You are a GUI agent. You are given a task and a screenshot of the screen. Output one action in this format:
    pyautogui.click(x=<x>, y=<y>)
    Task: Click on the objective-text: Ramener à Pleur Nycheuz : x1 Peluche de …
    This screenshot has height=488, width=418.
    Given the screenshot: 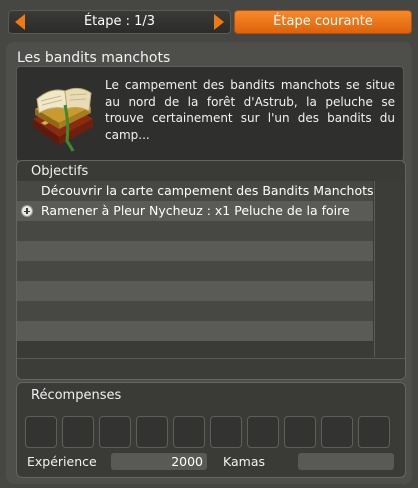 What is the action you would take?
    pyautogui.click(x=195, y=210)
    